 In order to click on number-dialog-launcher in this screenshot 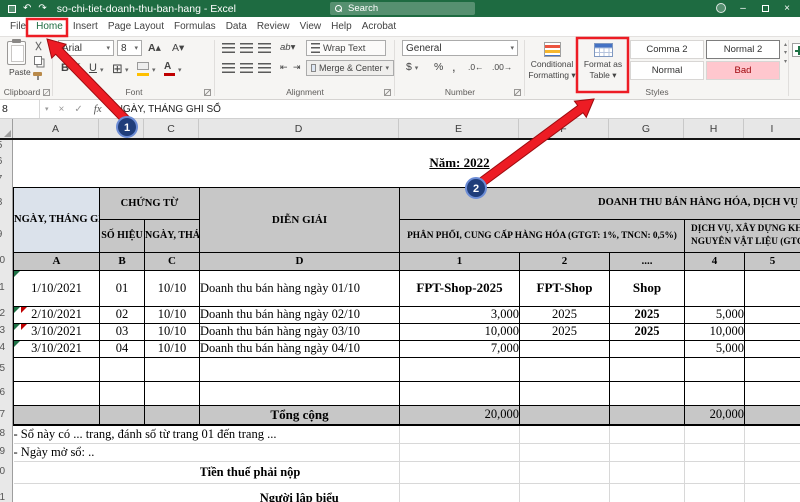, I will do `click(517, 92)`.